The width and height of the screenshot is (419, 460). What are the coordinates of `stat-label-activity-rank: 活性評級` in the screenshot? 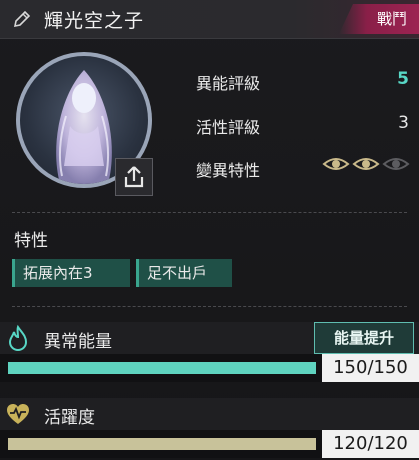 It's located at (228, 127).